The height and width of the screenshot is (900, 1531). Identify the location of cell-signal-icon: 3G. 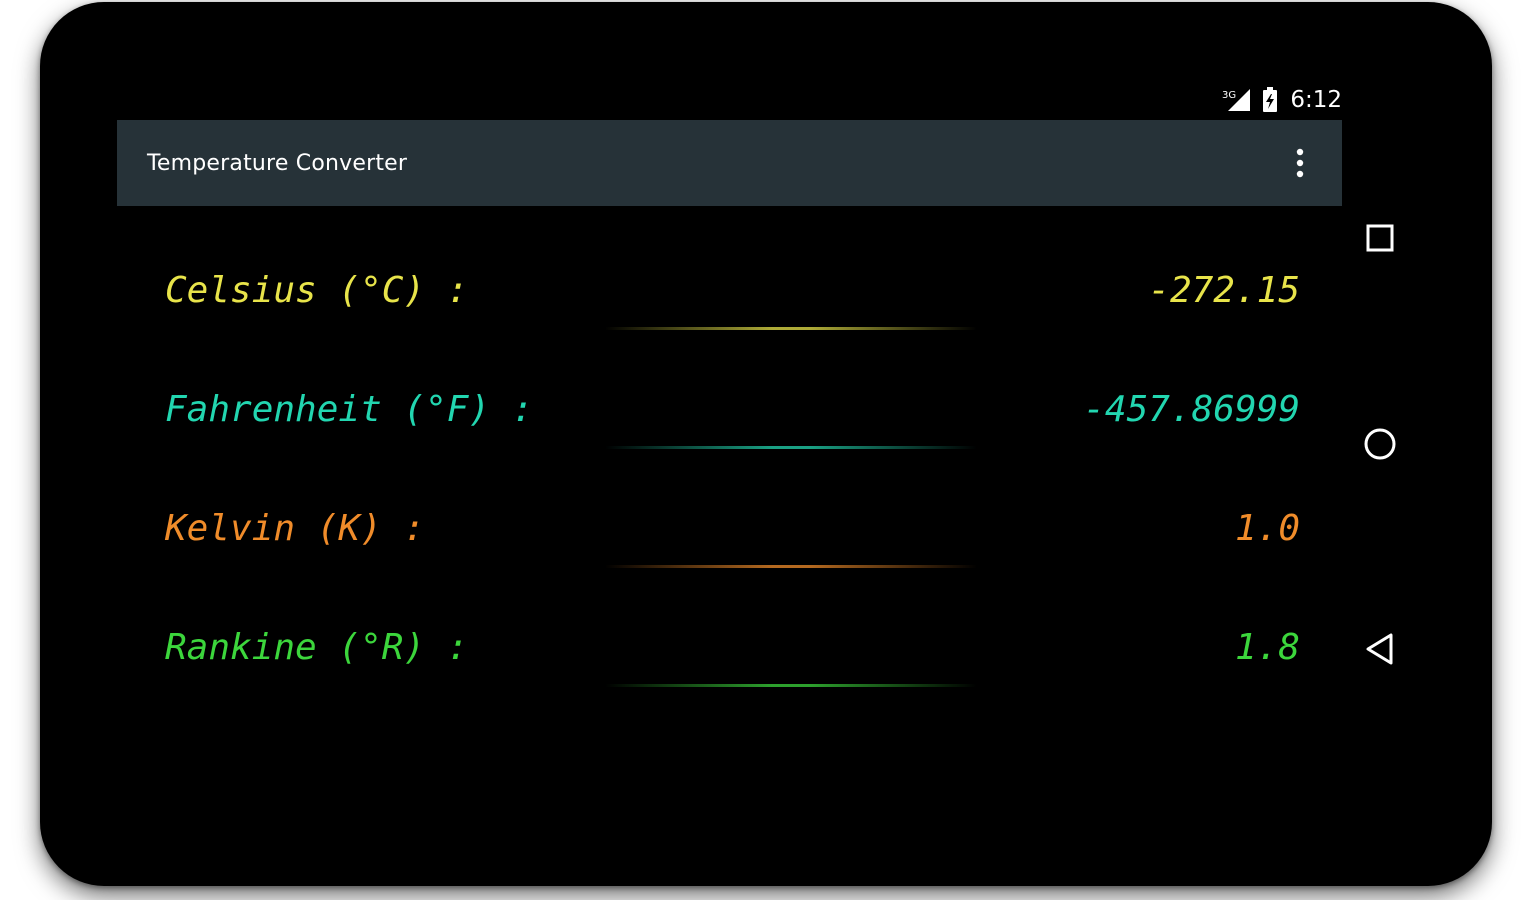
(1237, 100).